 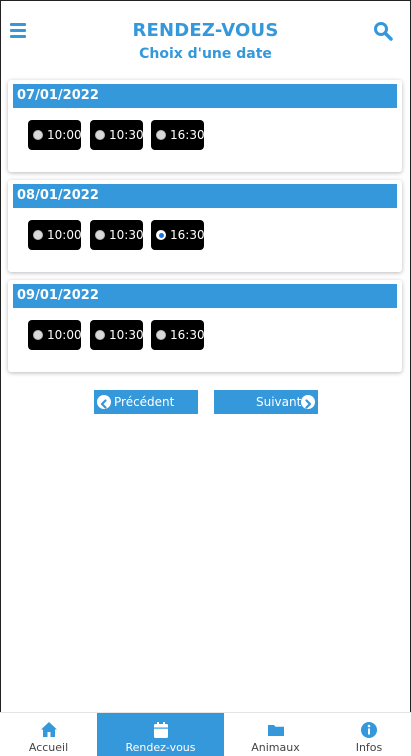 I want to click on day-card: 07/01/2022 10:00 10:30 16:30, so click(x=205, y=126).